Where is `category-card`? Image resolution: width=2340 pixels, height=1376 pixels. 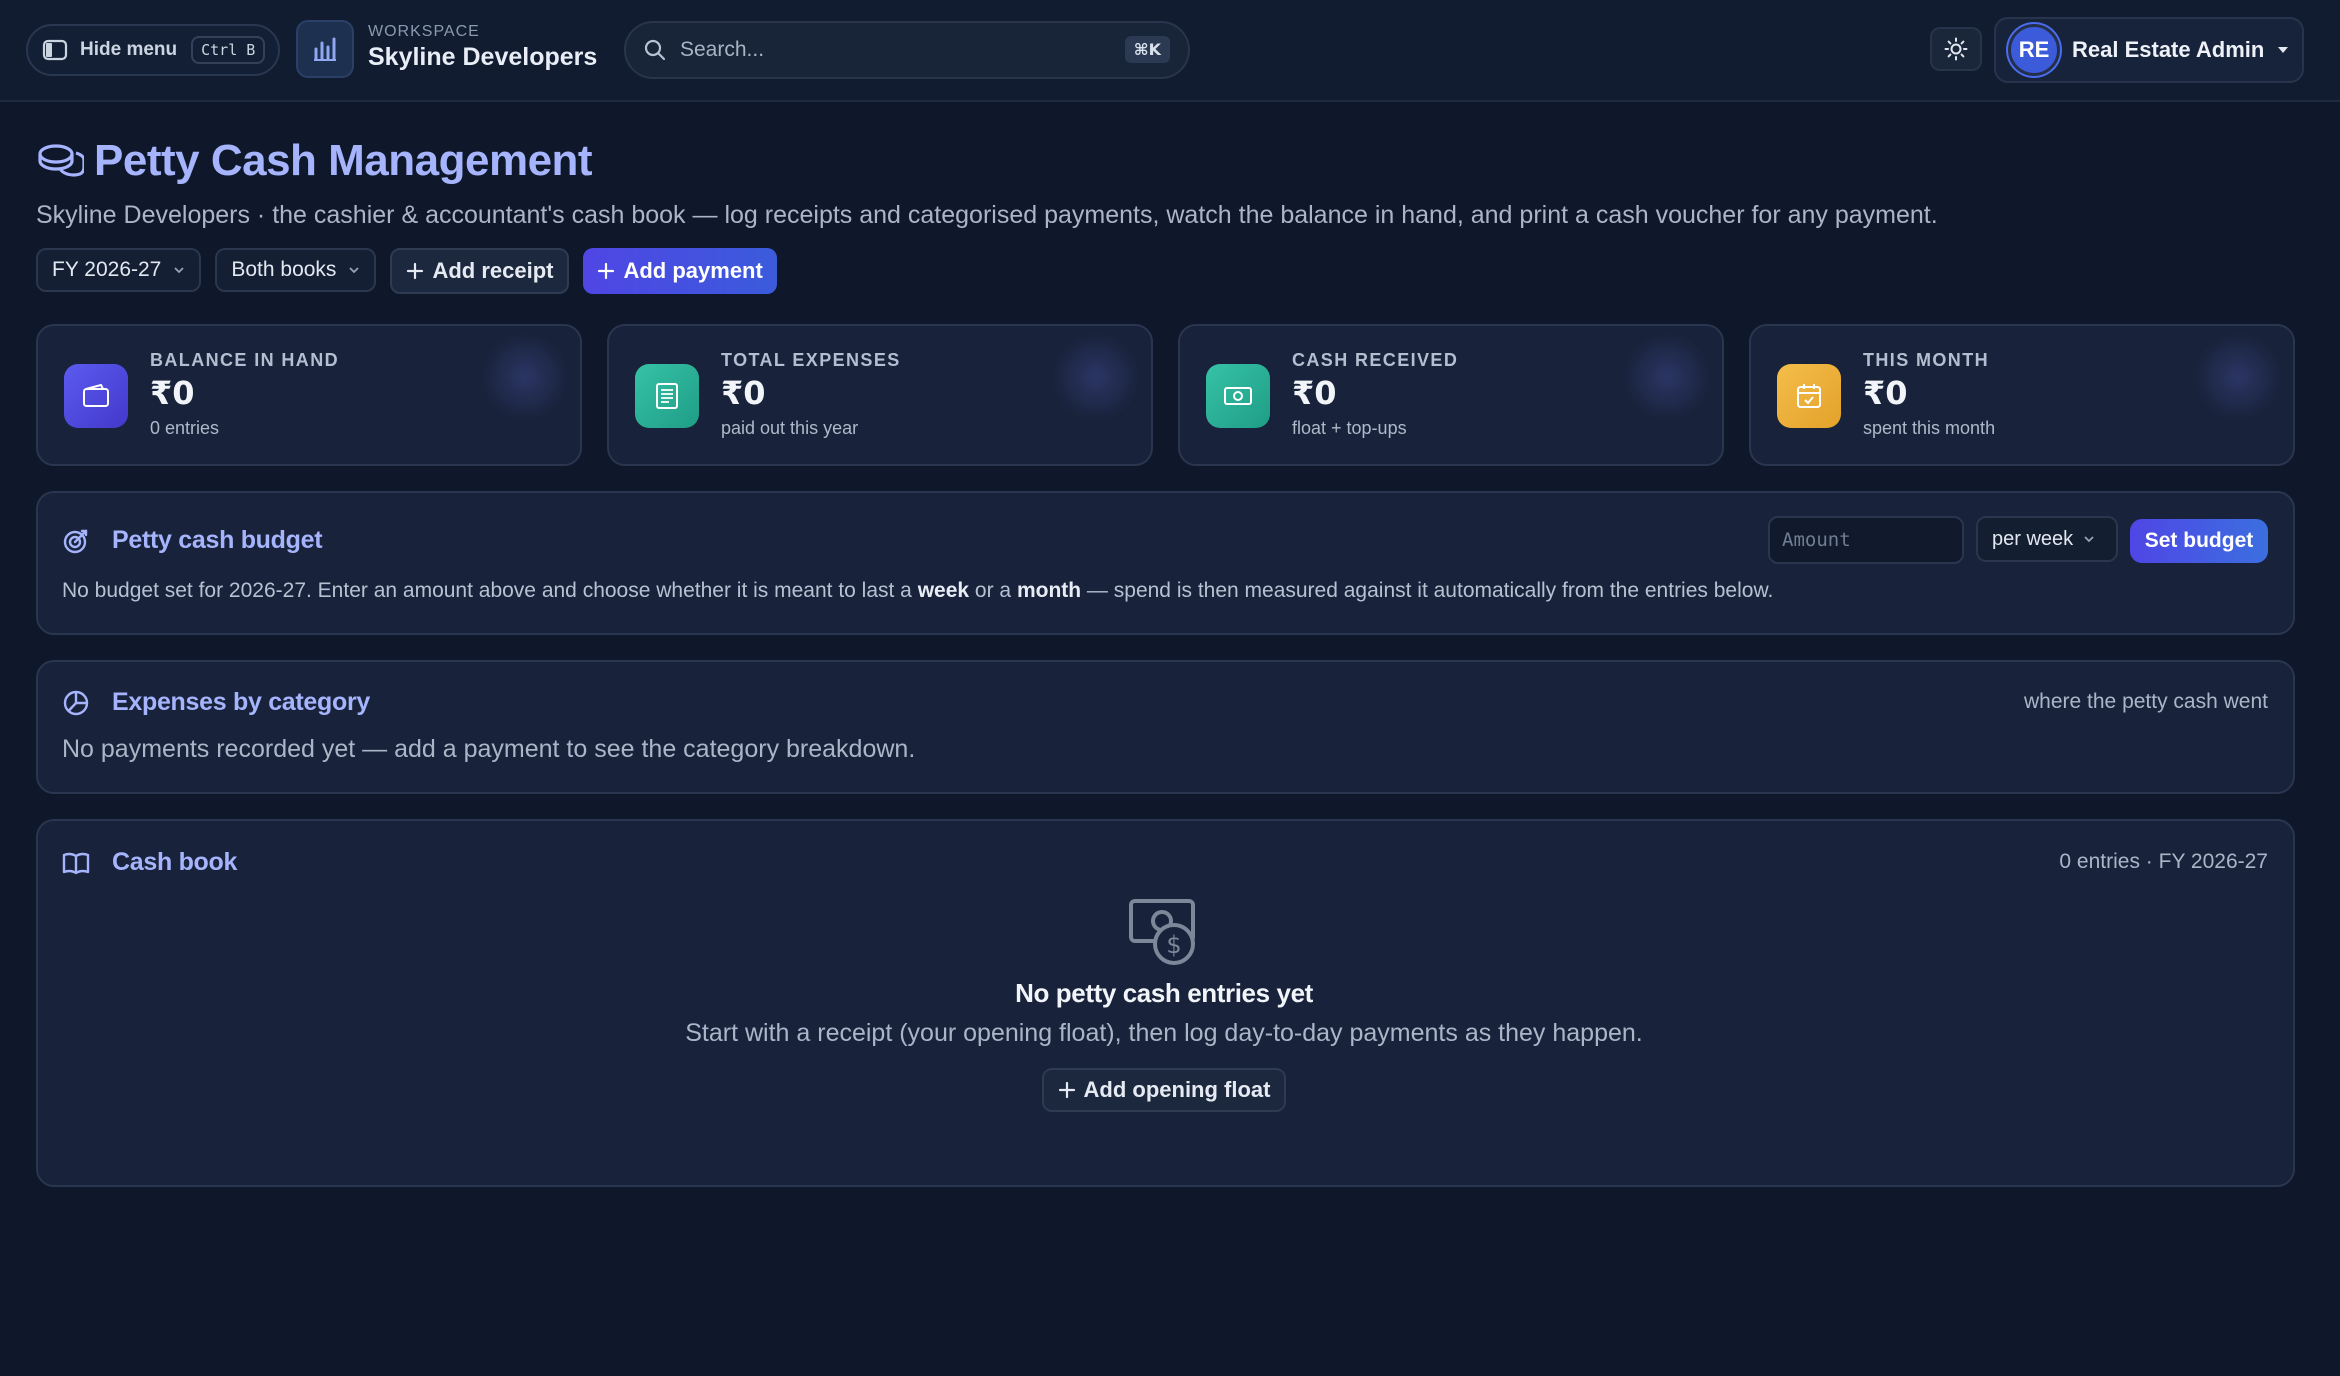
category-card is located at coordinates (1165, 727).